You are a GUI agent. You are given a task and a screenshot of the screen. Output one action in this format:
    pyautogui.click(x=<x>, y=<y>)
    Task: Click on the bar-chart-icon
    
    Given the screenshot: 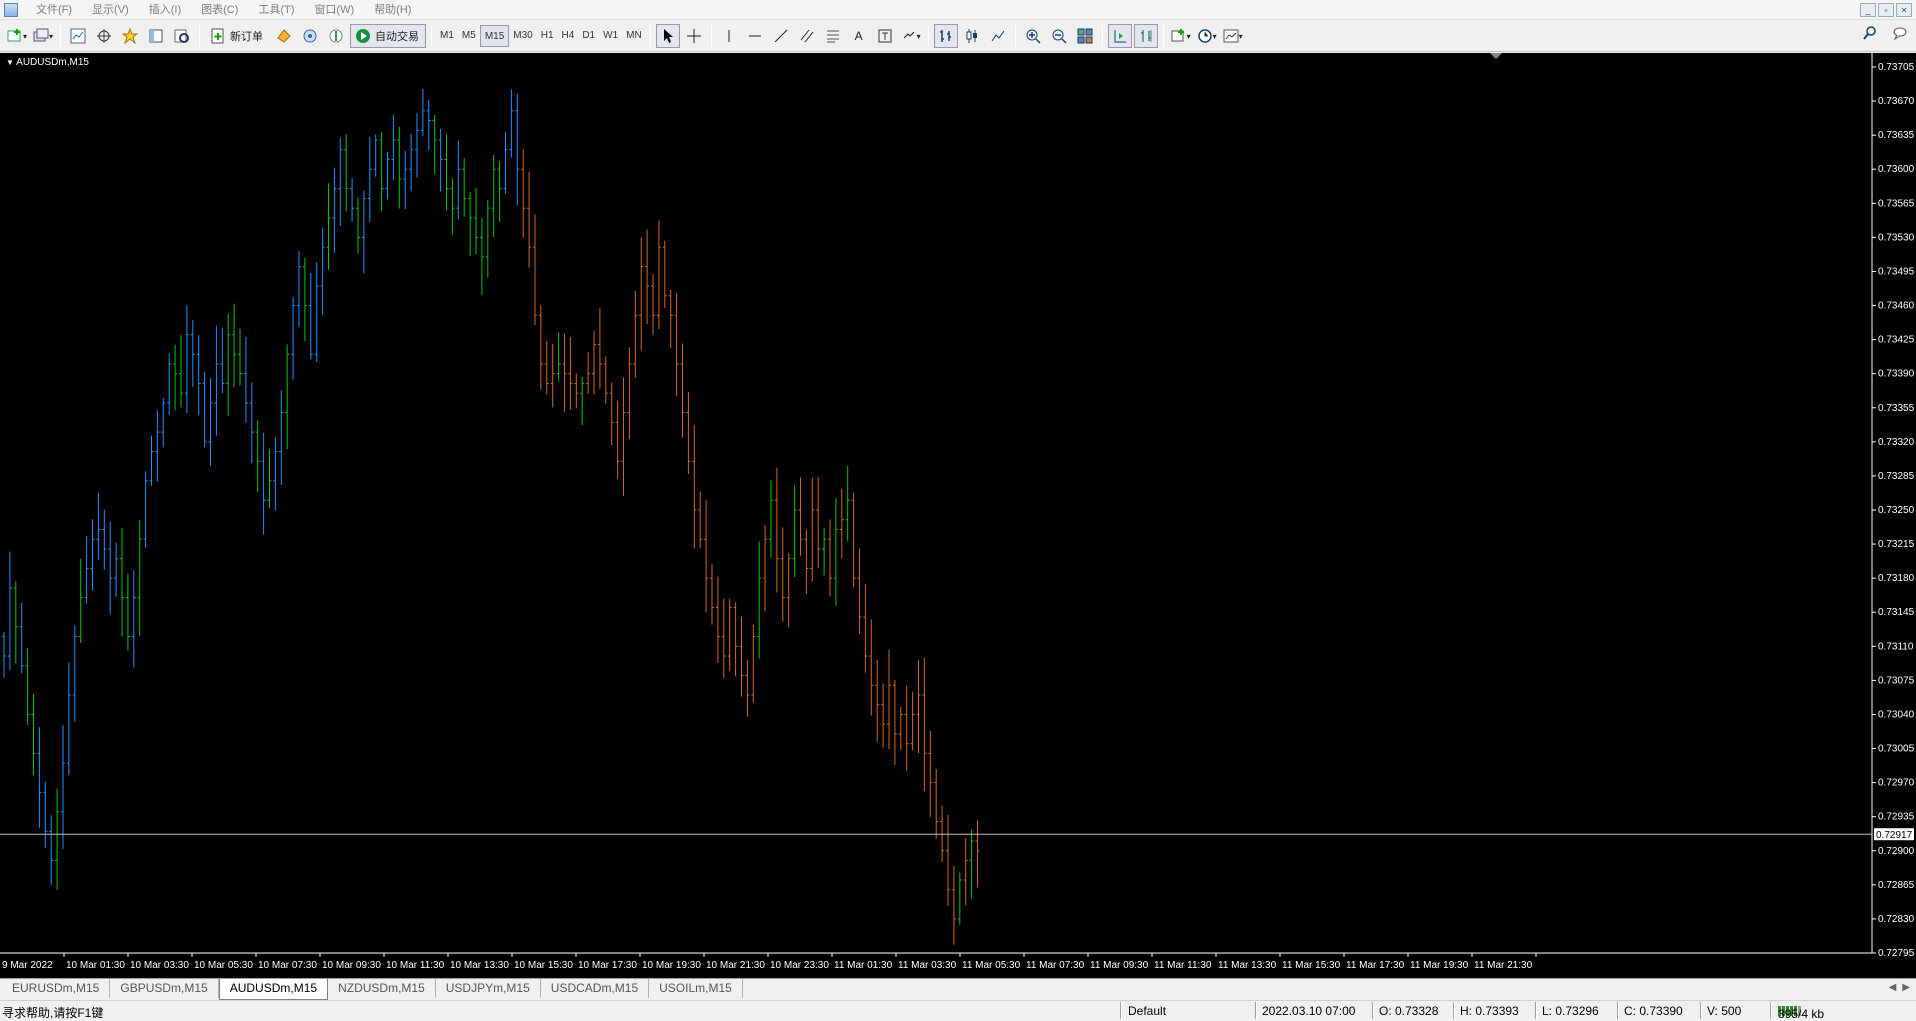 What is the action you would take?
    pyautogui.click(x=945, y=36)
    